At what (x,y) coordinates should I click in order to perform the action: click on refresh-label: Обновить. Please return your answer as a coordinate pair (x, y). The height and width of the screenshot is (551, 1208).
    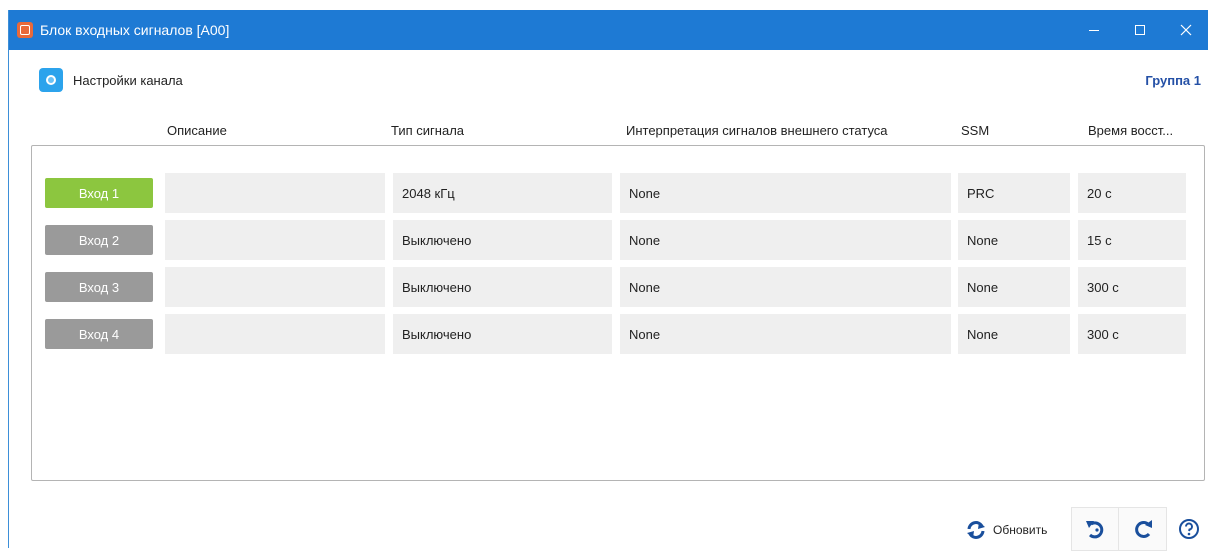
    Looking at the image, I should click on (1020, 530).